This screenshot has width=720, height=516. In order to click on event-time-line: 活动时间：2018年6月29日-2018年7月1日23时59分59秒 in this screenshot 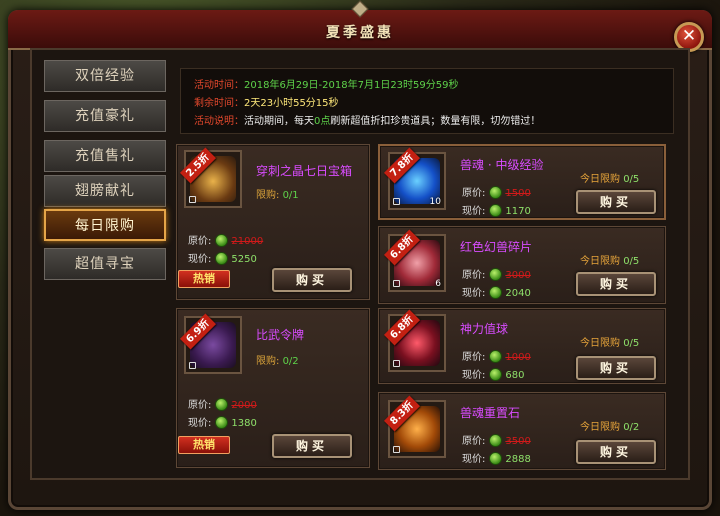, I will do `click(326, 83)`.